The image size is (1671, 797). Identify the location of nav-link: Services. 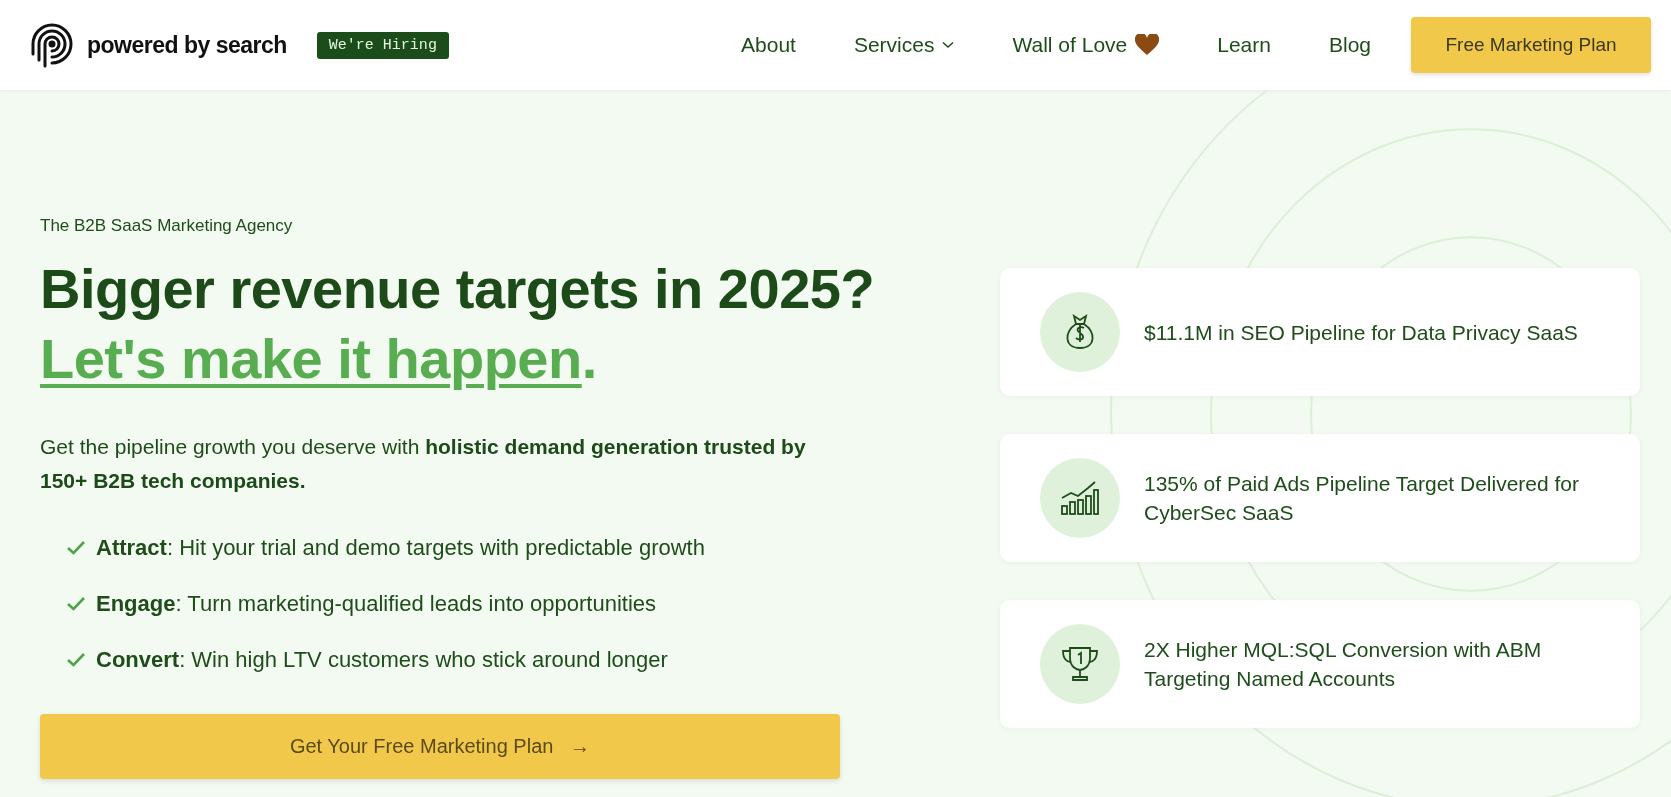
(904, 45).